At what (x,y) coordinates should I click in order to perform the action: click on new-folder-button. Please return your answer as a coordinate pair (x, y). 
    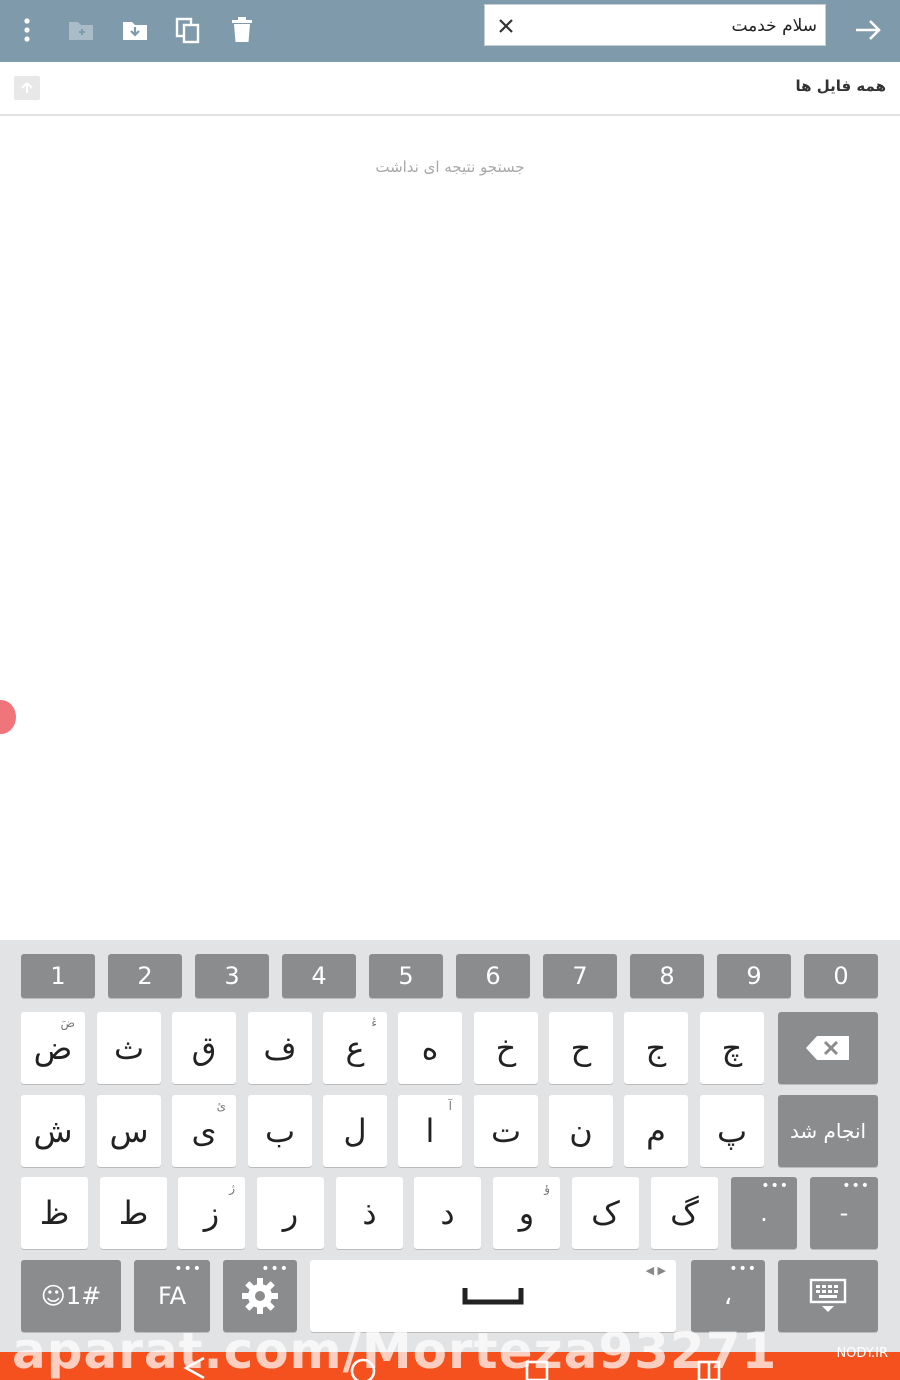
    Looking at the image, I should click on (81, 30).